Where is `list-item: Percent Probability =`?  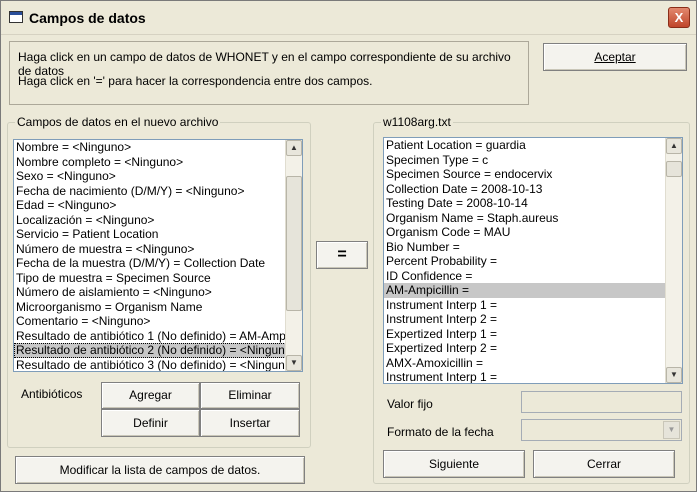 list-item: Percent Probability = is located at coordinates (533, 261).